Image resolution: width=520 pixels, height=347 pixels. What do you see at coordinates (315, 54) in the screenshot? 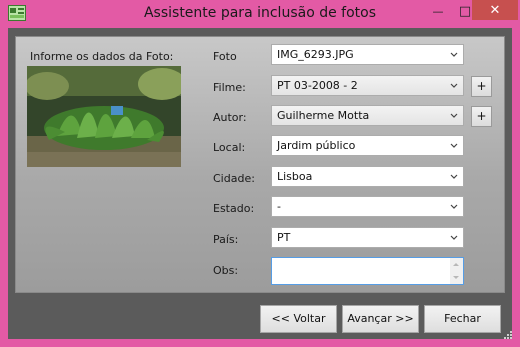
I see `foto-value: IMG_6293.JPG` at bounding box center [315, 54].